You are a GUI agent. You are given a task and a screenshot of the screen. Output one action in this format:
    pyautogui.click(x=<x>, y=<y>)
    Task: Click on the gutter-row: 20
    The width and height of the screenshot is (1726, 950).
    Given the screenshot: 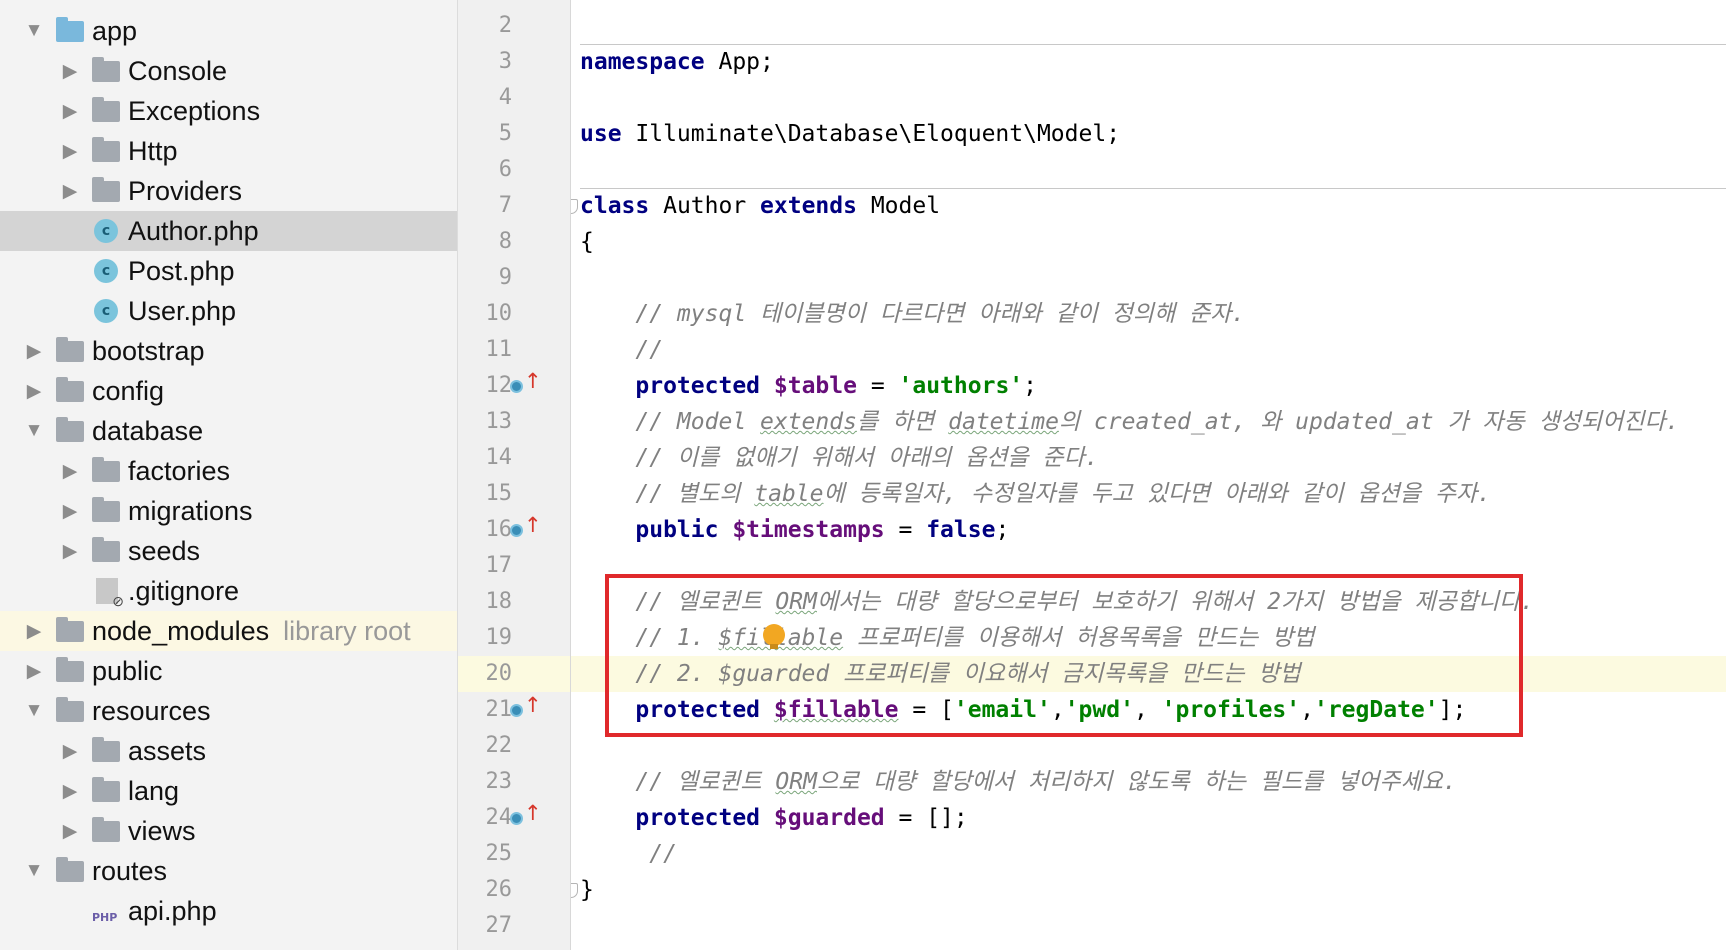 What is the action you would take?
    pyautogui.click(x=514, y=674)
    